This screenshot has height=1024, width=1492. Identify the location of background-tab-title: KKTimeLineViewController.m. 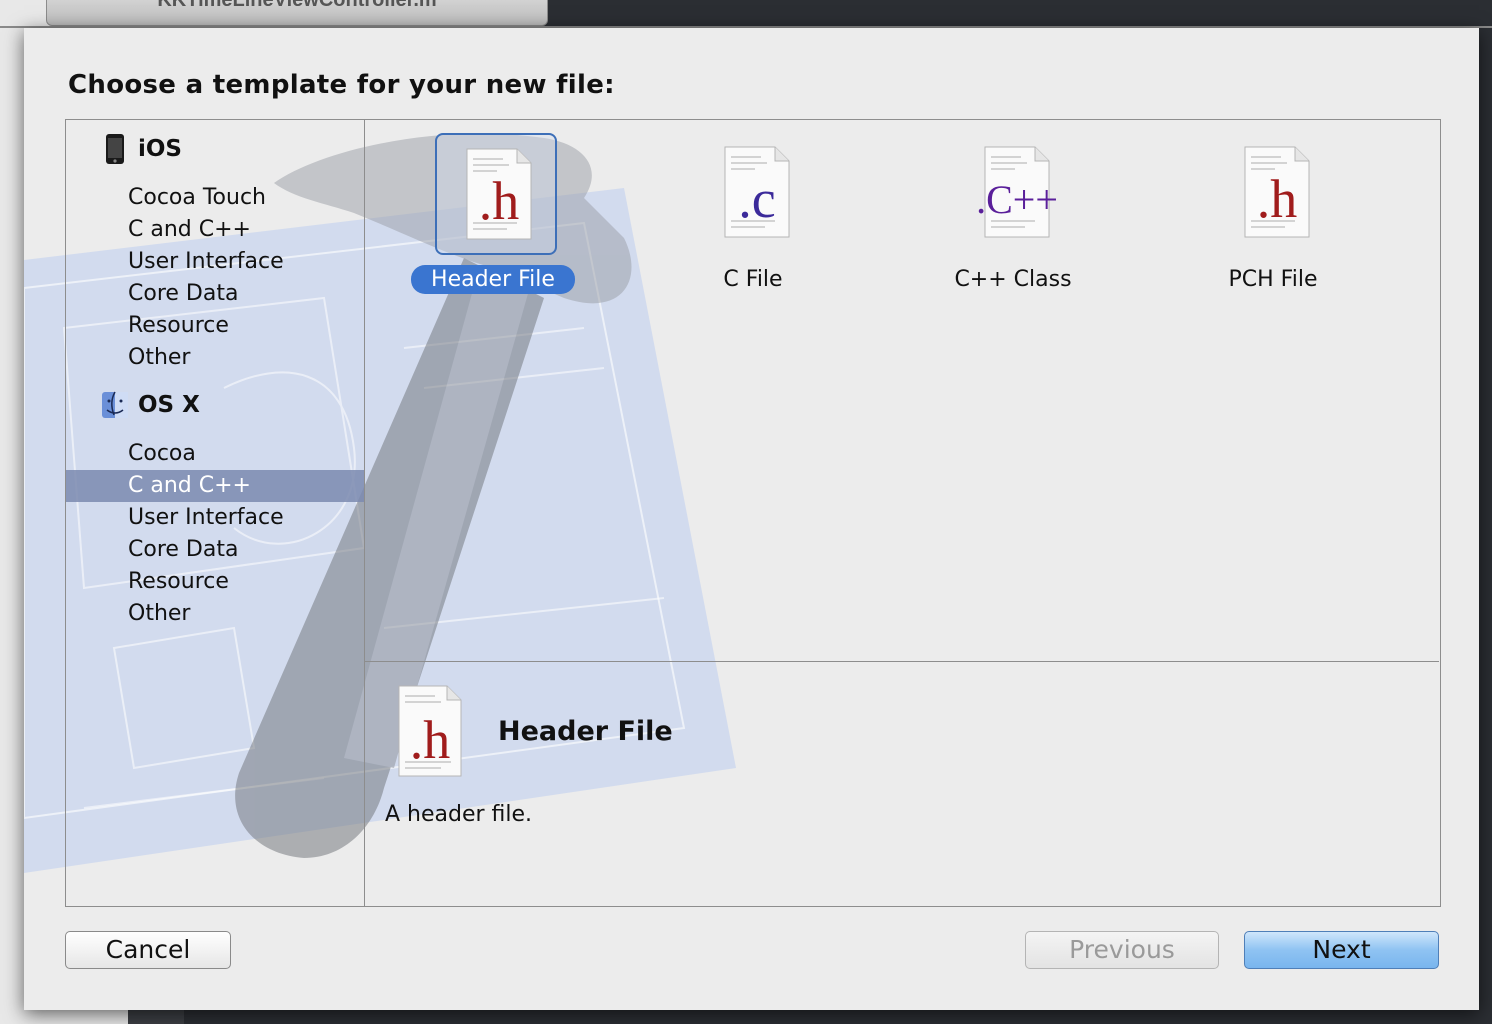
(297, 5).